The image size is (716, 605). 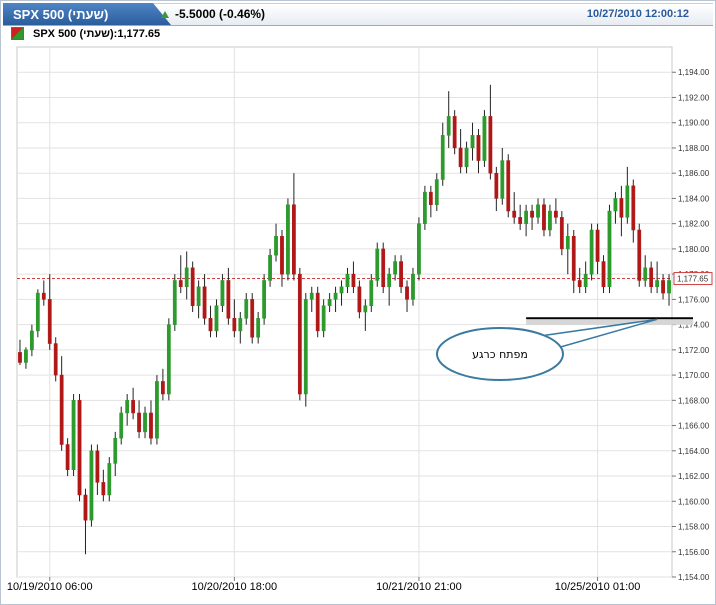 I want to click on y-tick-label: 1,170.00, so click(x=694, y=375).